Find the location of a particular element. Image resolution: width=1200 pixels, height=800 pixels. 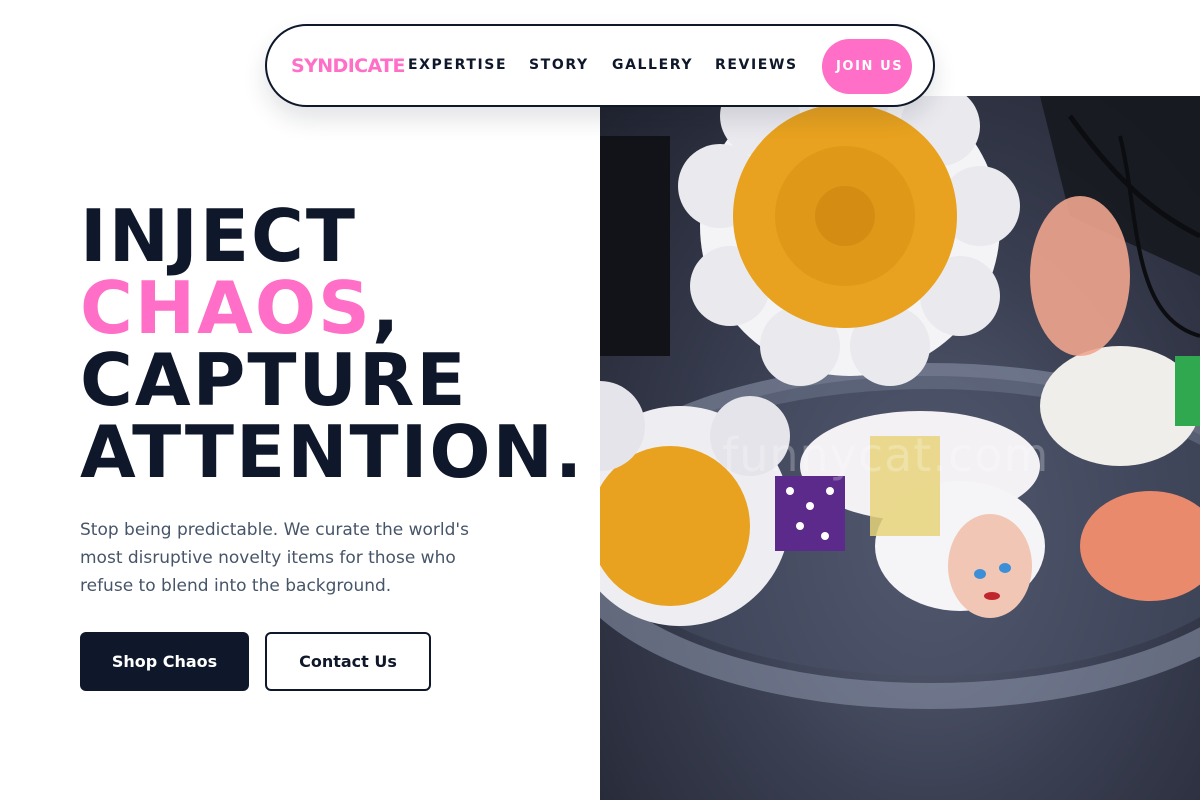

headline-line-4: ATTENTION. is located at coordinates (332, 452).